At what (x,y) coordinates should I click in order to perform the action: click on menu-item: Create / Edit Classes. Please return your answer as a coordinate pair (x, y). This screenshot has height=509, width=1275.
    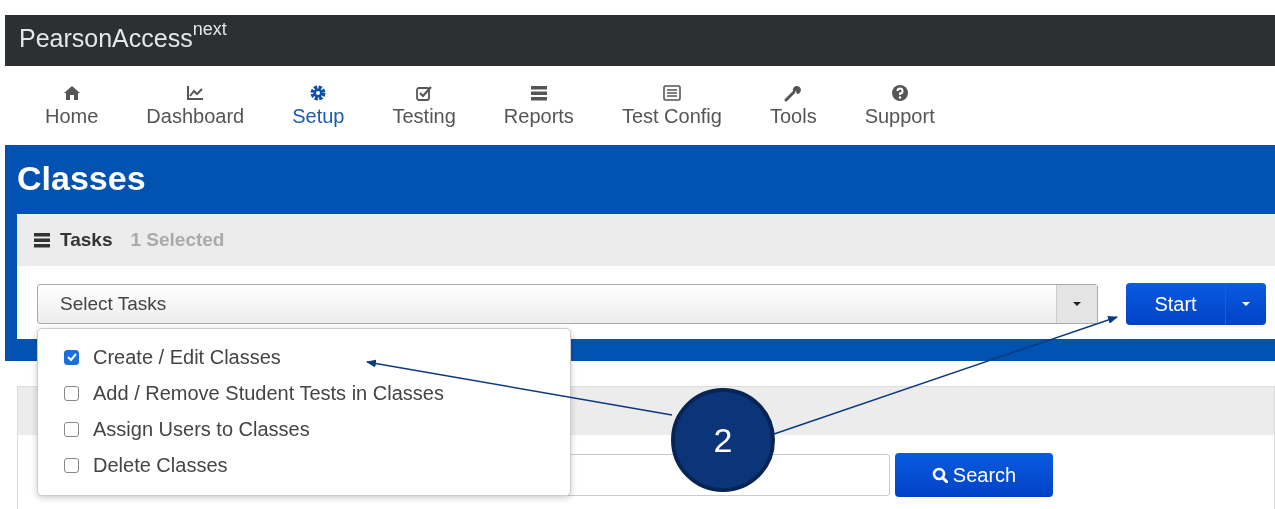
    Looking at the image, I should click on (304, 357).